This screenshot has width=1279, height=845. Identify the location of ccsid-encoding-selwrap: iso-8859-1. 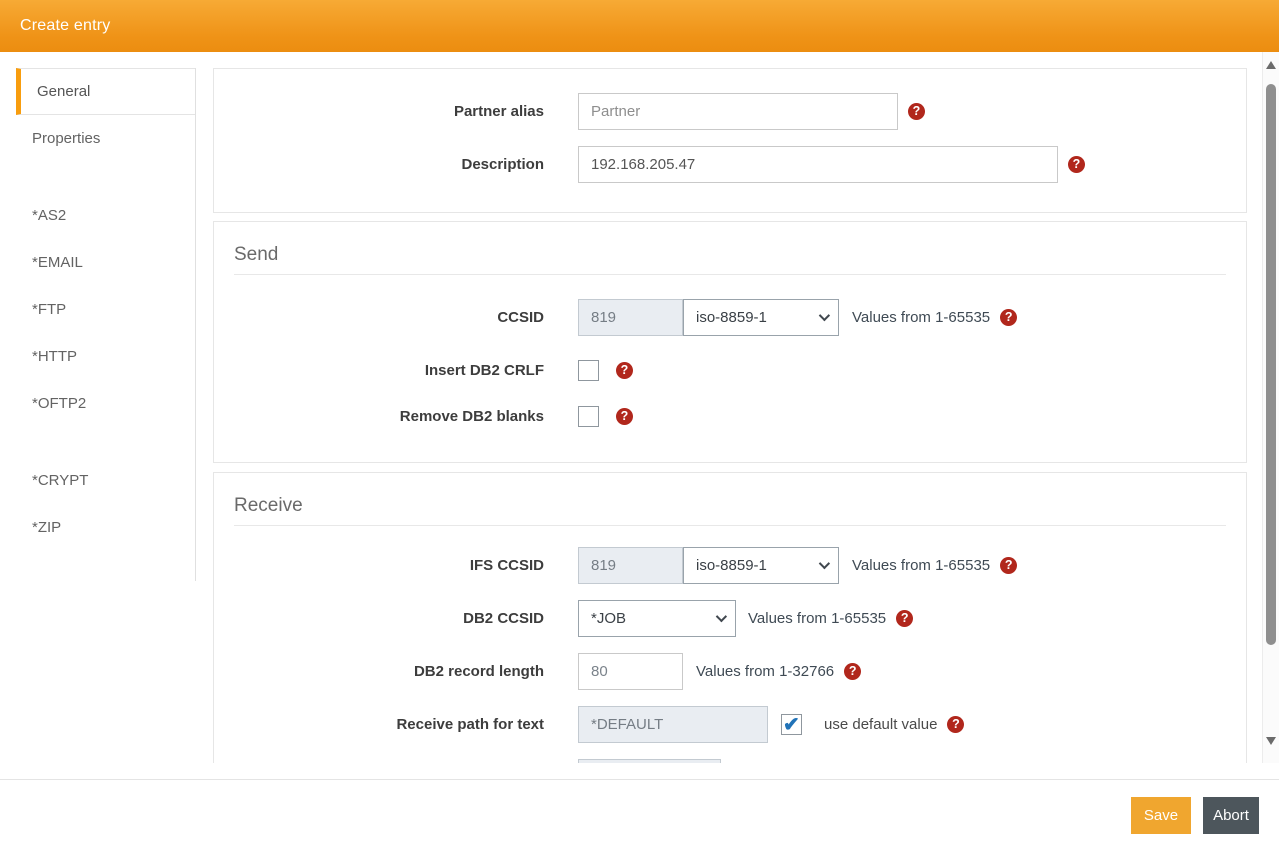
(761, 317).